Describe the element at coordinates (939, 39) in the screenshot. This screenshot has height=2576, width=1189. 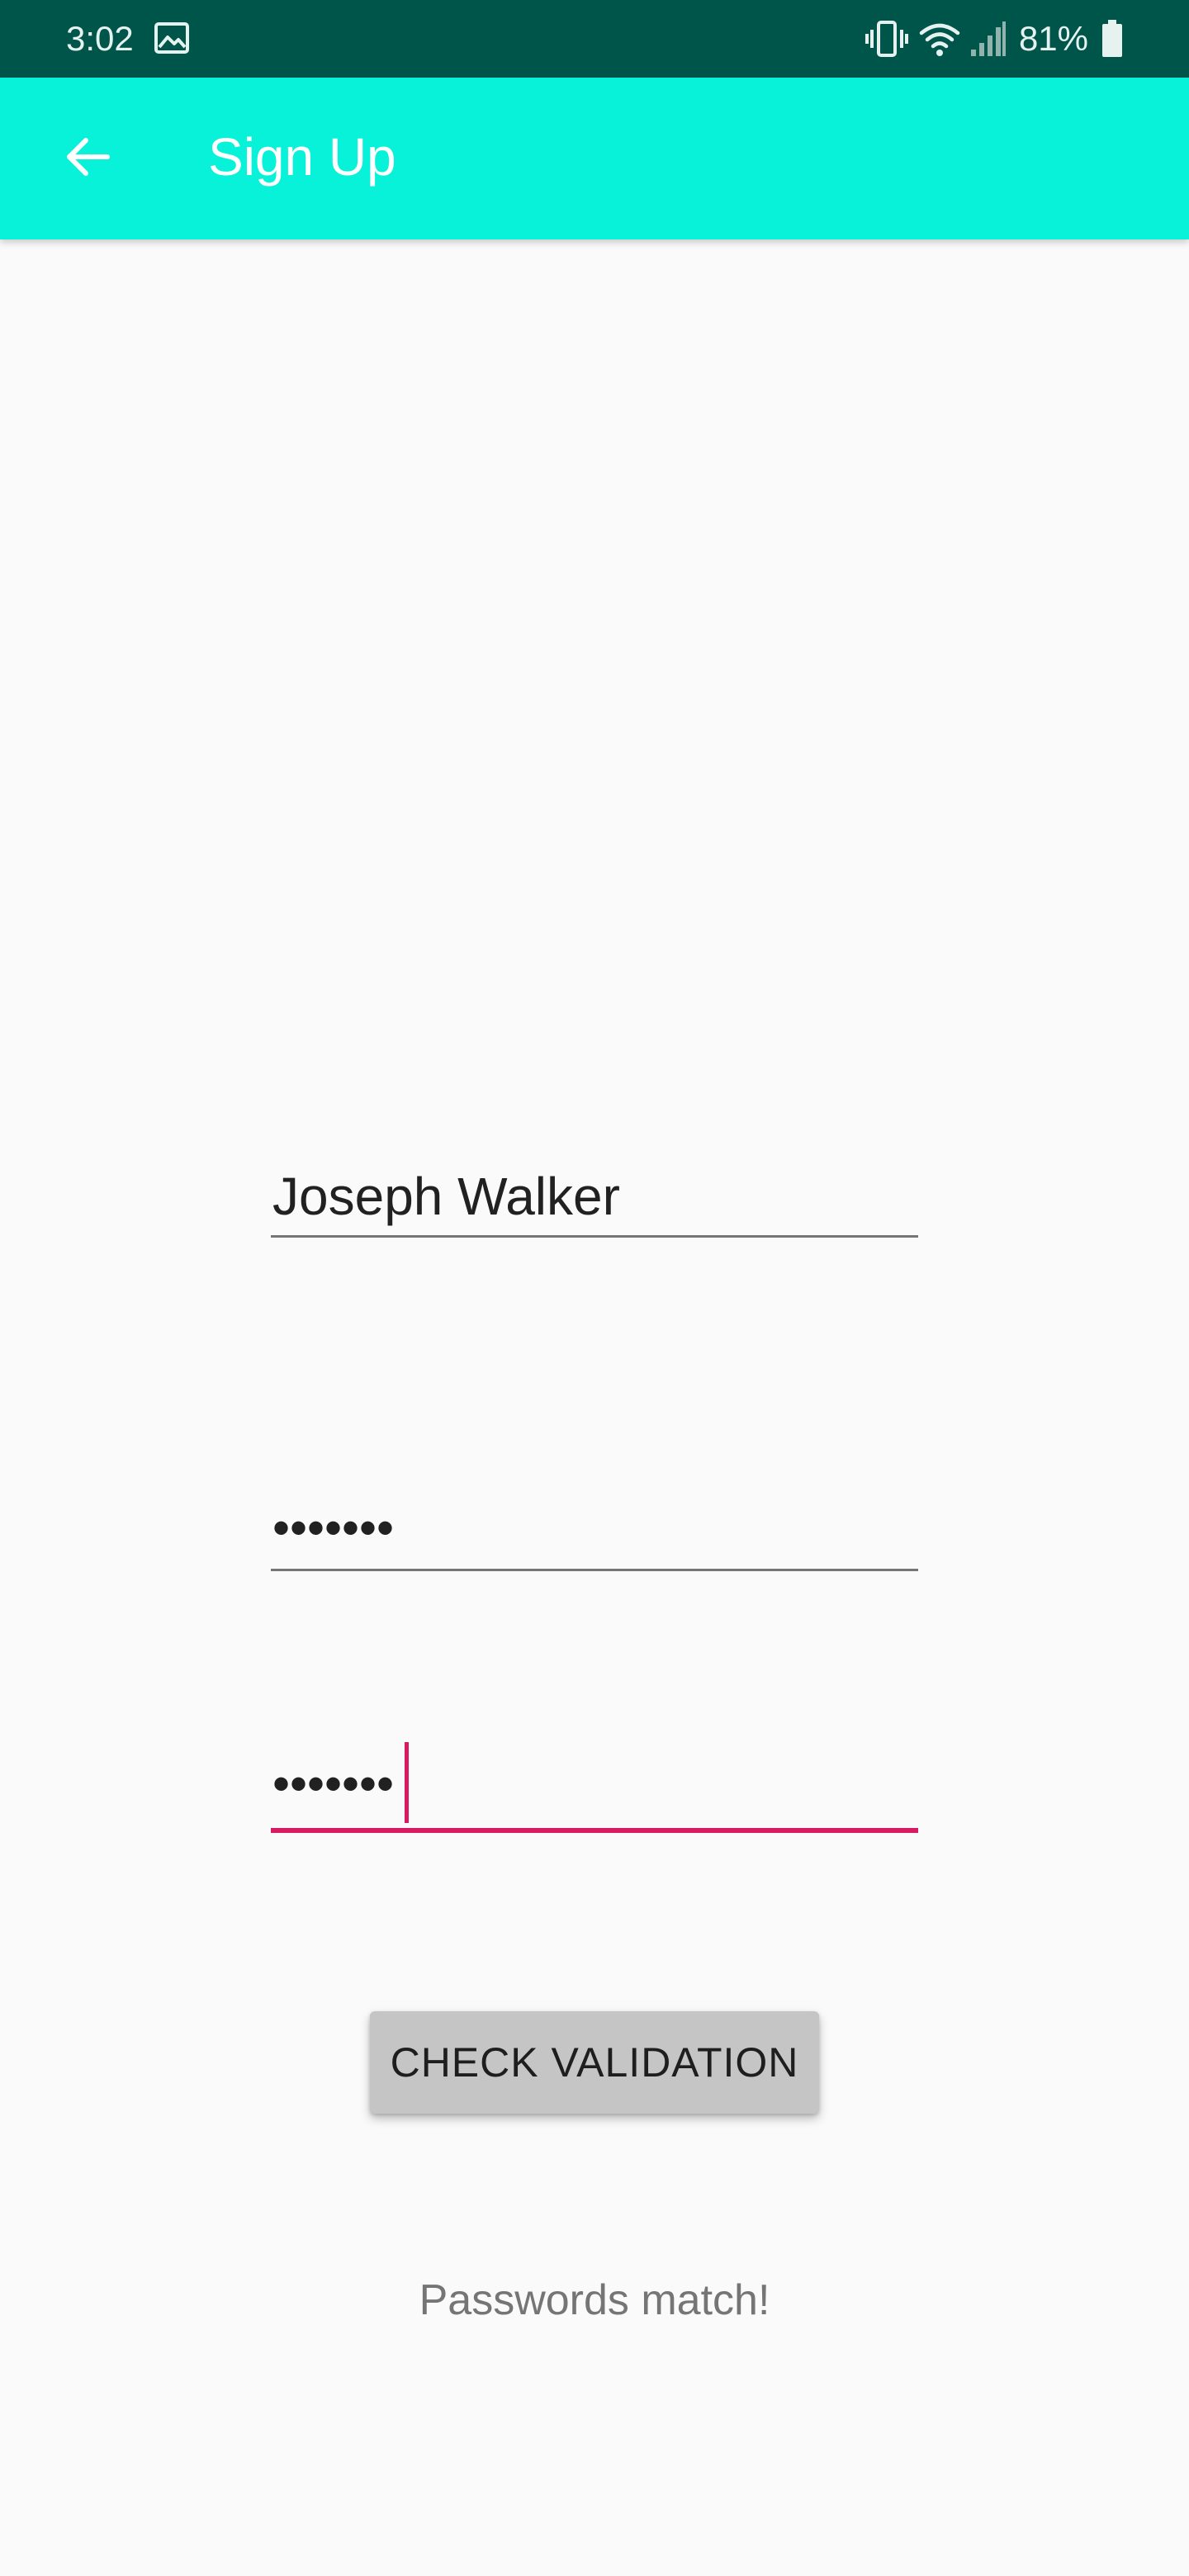
I see `wifi-icon` at that location.